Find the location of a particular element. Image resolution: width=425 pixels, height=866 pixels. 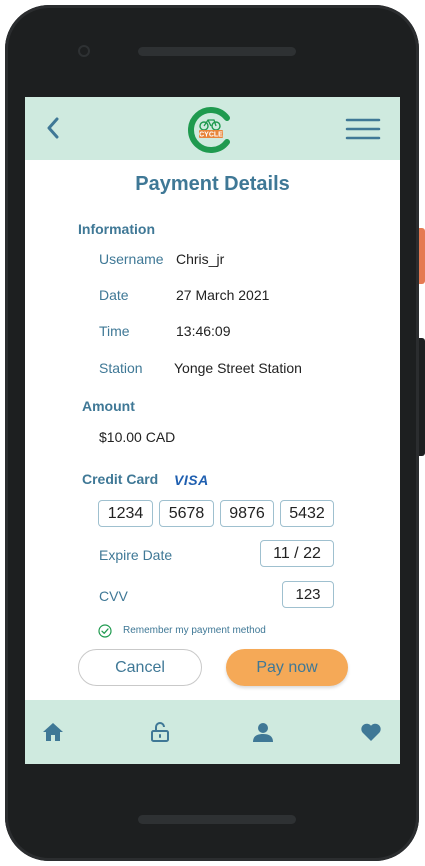

card-number-group-1: 1234 is located at coordinates (125, 513).